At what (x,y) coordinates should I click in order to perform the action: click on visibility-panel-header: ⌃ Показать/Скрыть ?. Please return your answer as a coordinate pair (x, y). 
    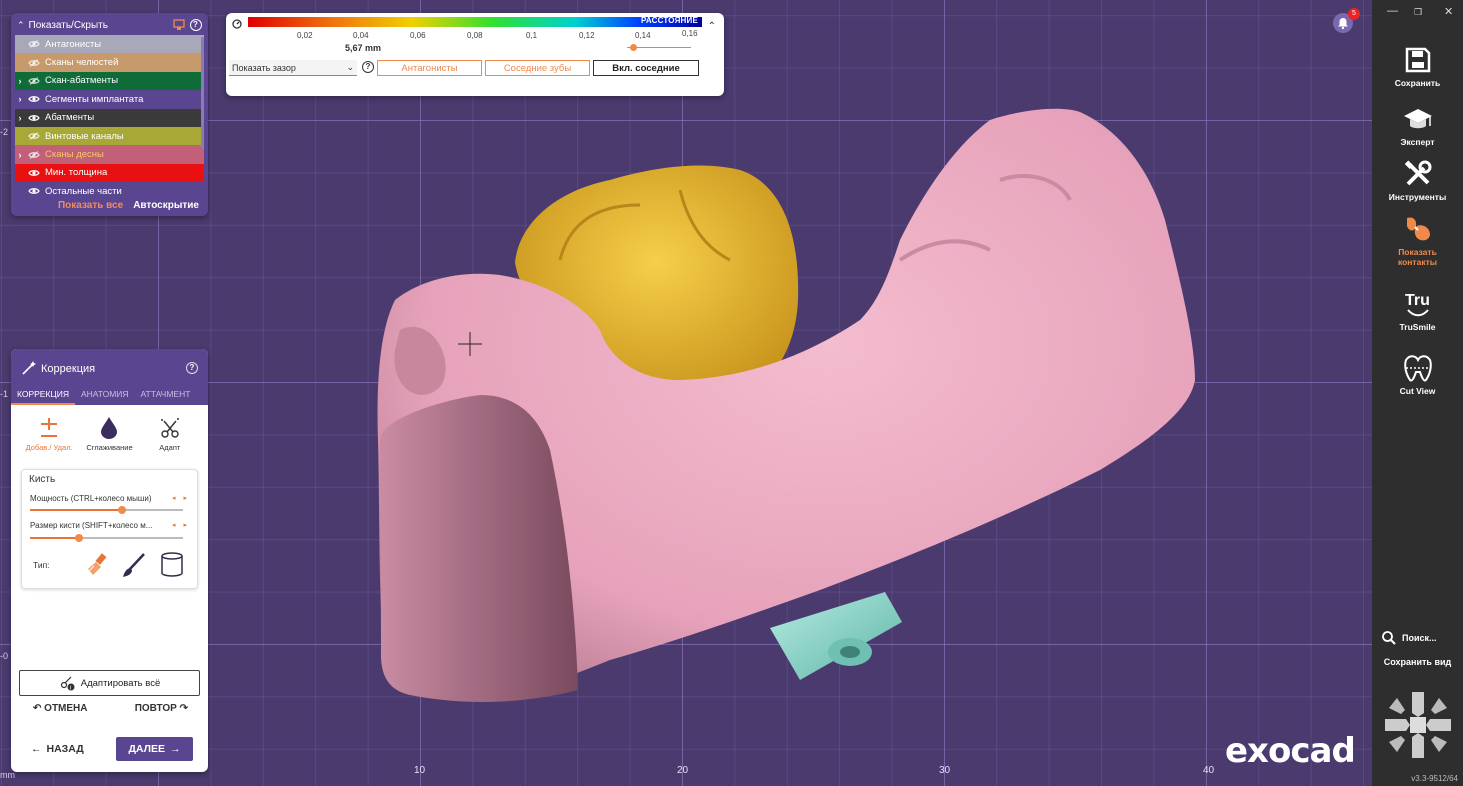
    Looking at the image, I should click on (109, 25).